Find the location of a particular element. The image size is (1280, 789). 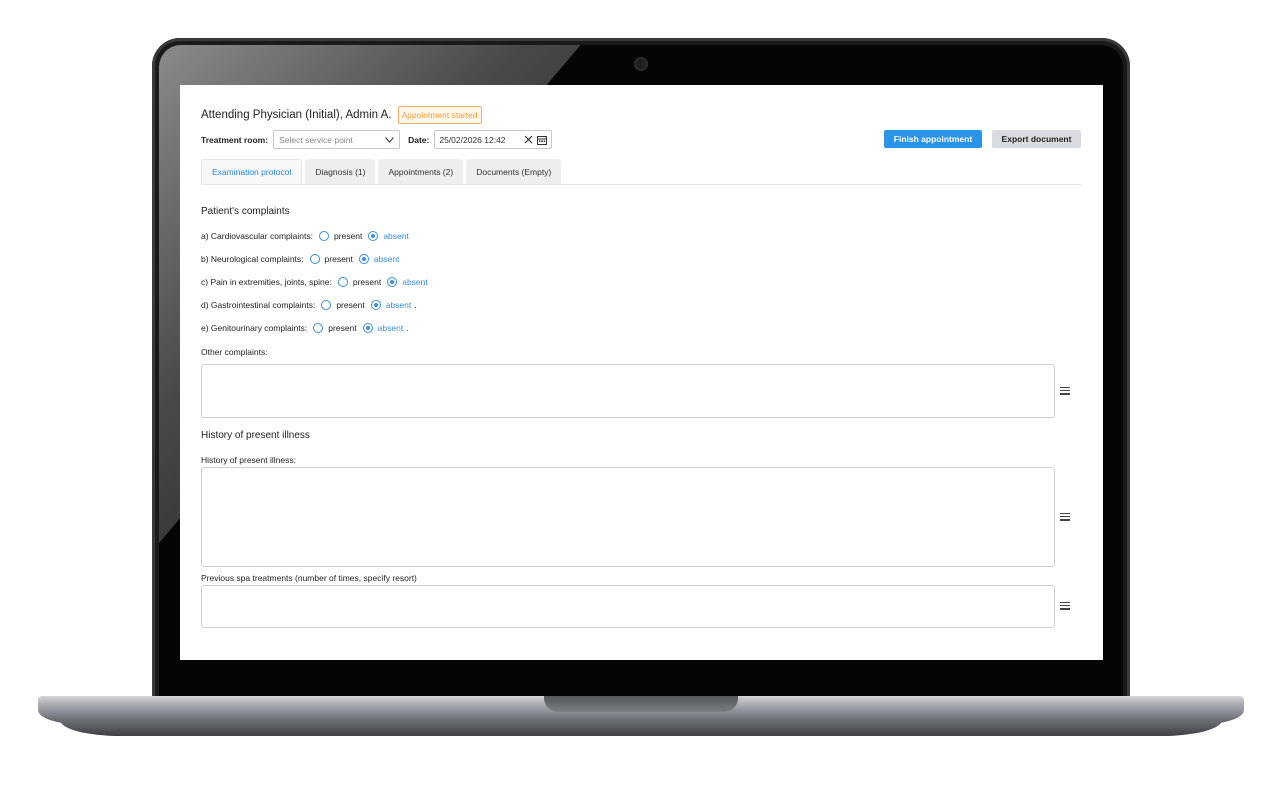

laptop-base-bottom is located at coordinates (641, 728).